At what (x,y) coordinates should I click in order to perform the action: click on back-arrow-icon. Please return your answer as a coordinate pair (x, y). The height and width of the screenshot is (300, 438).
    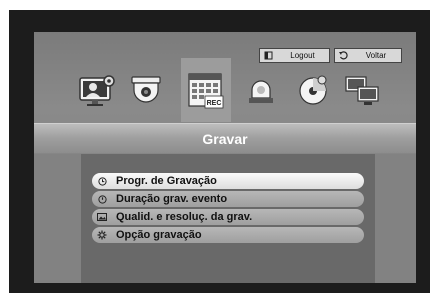
    Looking at the image, I should click on (343, 55).